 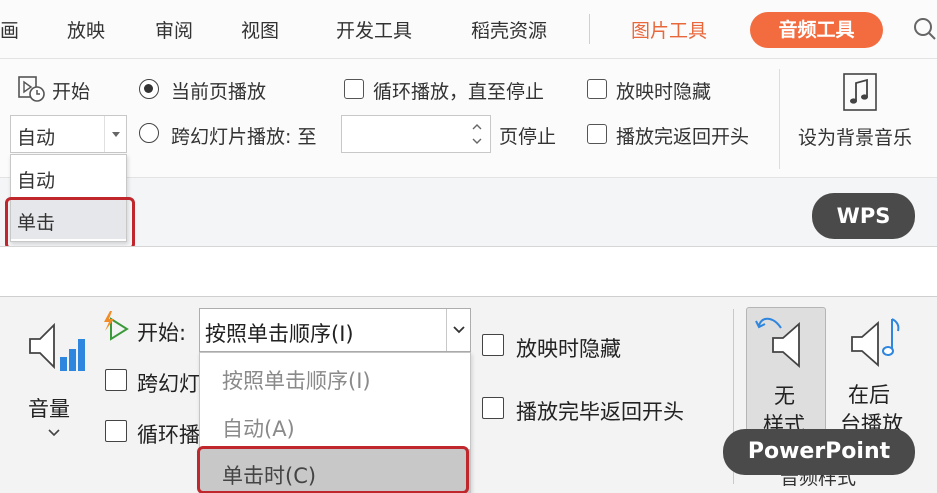 What do you see at coordinates (279, 334) in the screenshot?
I see `start-order-value: 按照单击顺序(I)` at bounding box center [279, 334].